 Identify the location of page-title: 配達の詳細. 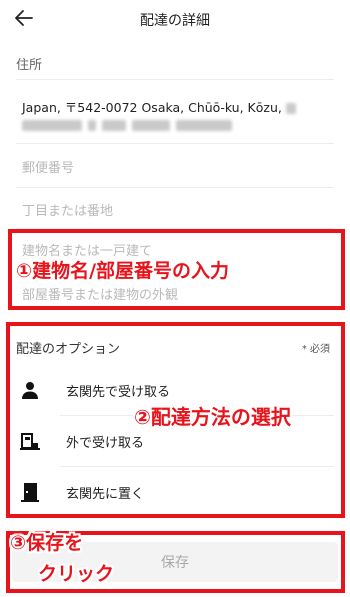
(175, 21).